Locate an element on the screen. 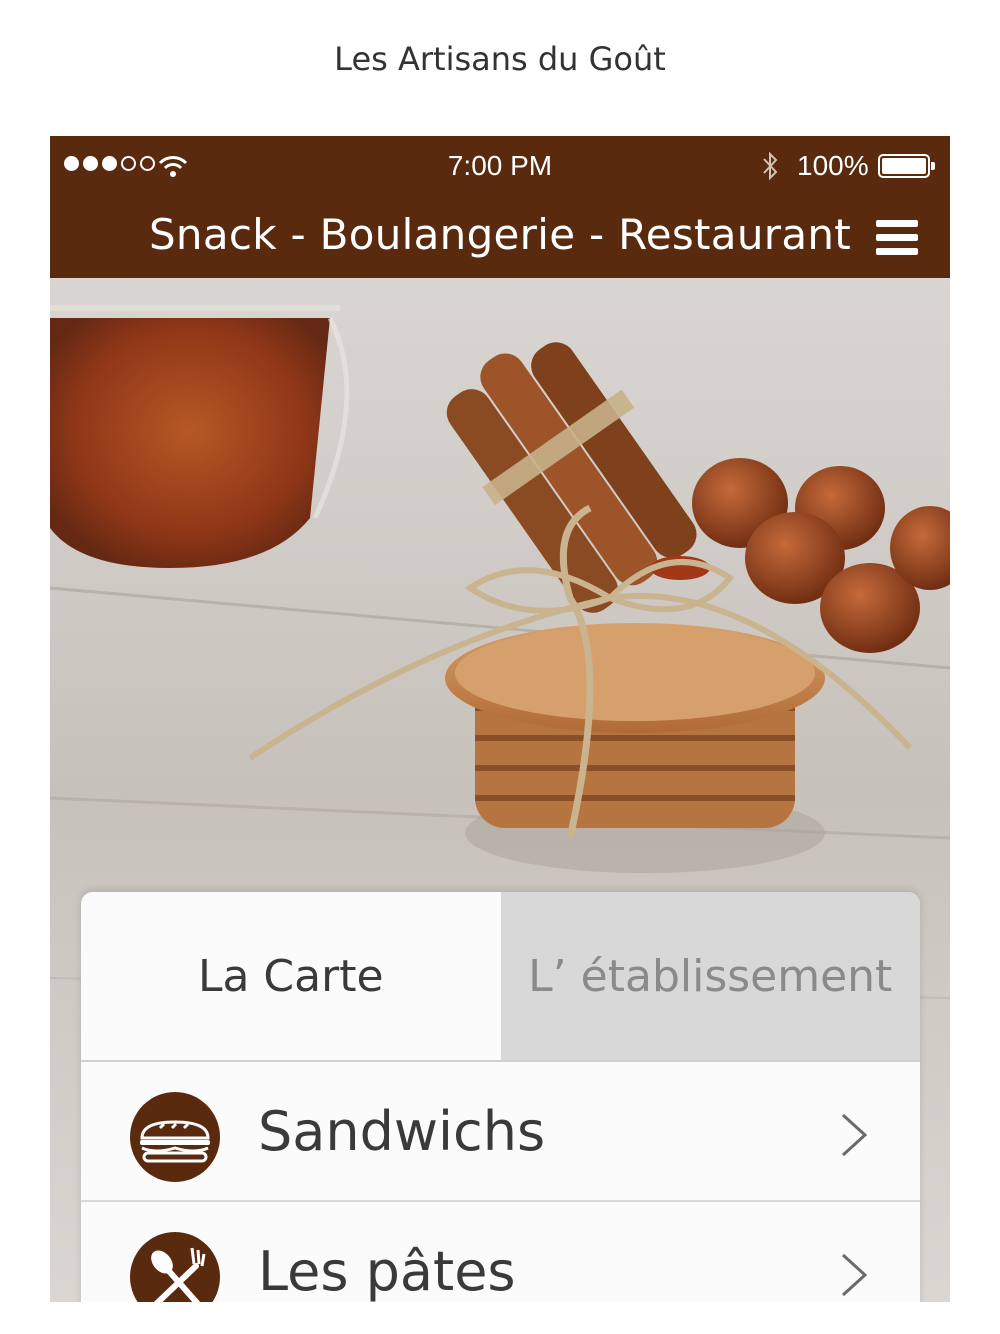  tab-la-carte: La Carte is located at coordinates (291, 976).